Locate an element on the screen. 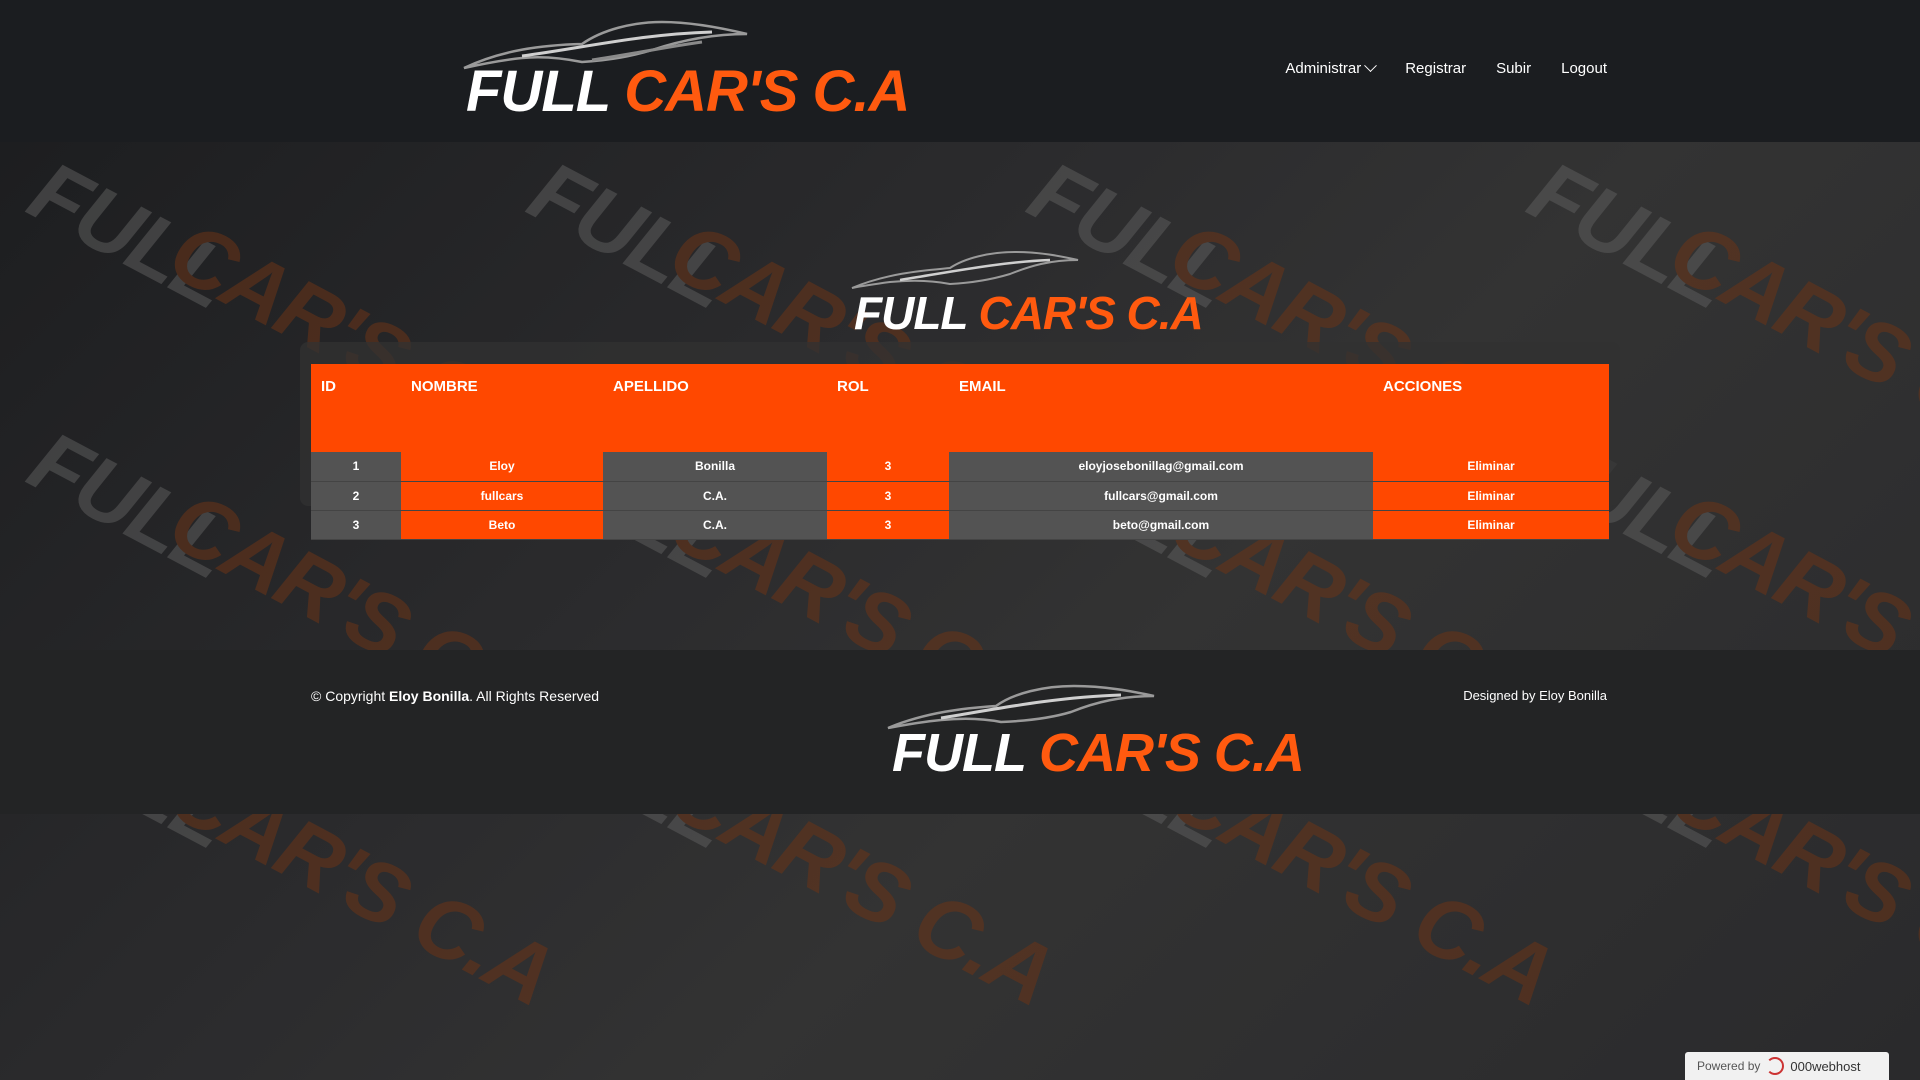 This screenshot has height=1080, width=1920. nav-subir-label: Subir is located at coordinates (1514, 68).